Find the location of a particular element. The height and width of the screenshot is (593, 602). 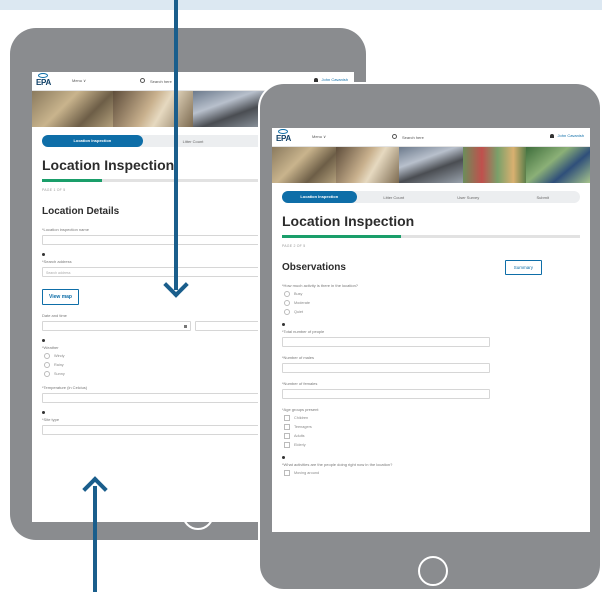

females-input is located at coordinates (386, 394).